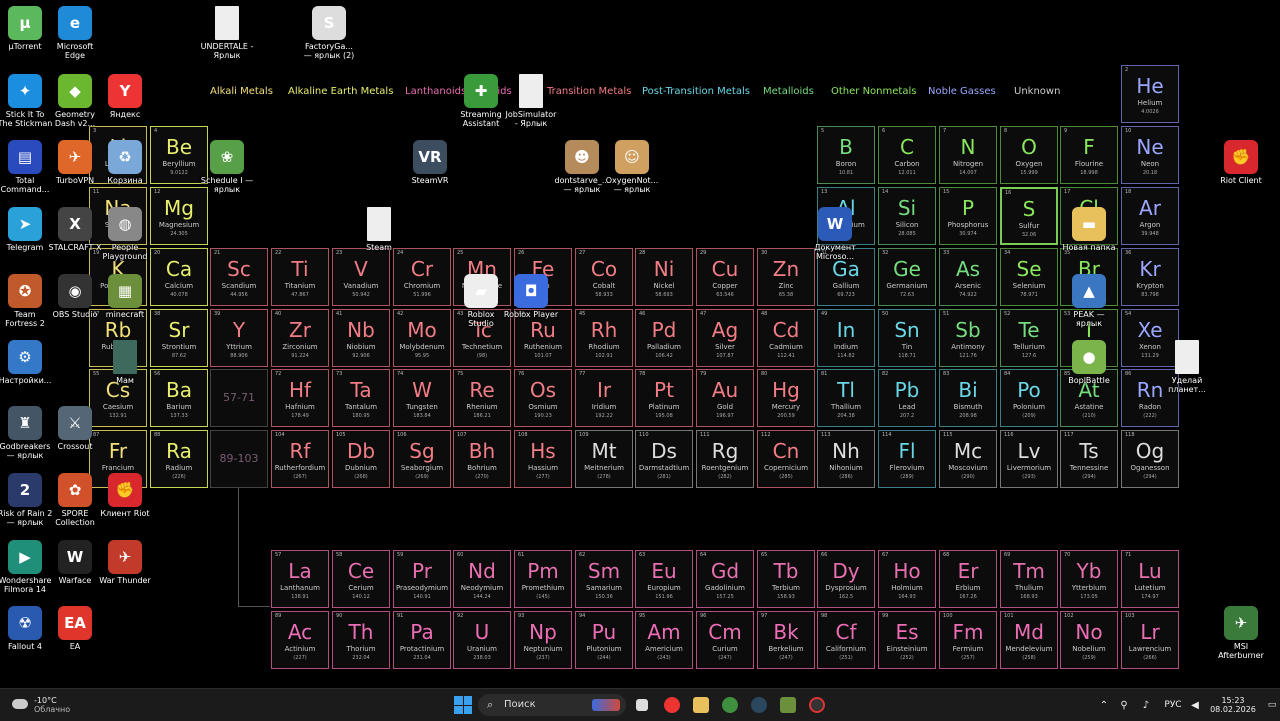 The height and width of the screenshot is (721, 1280). I want to click on element-cell-p: 15 P Phosphorus 30.974, so click(968, 216).